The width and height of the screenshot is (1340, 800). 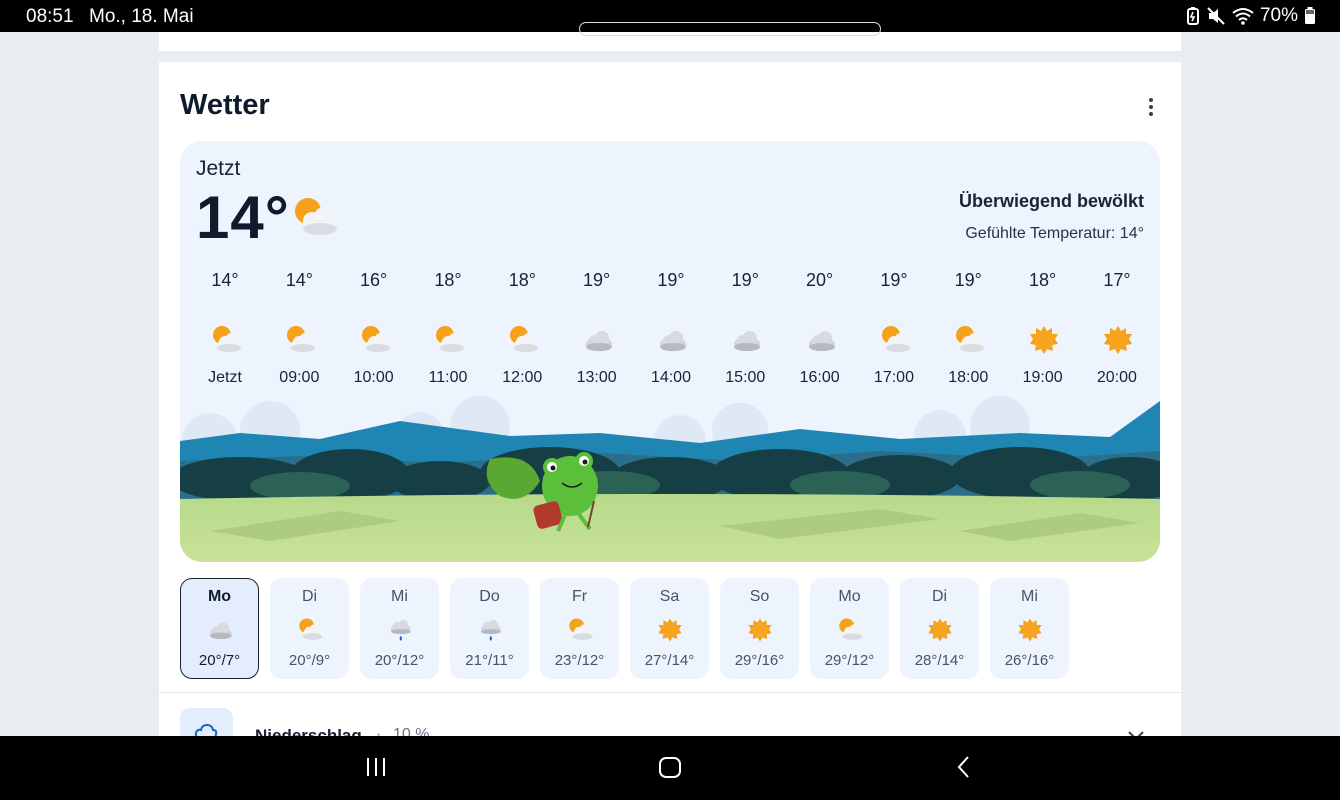 I want to click on day-range: 23°/12°, so click(x=579, y=660).